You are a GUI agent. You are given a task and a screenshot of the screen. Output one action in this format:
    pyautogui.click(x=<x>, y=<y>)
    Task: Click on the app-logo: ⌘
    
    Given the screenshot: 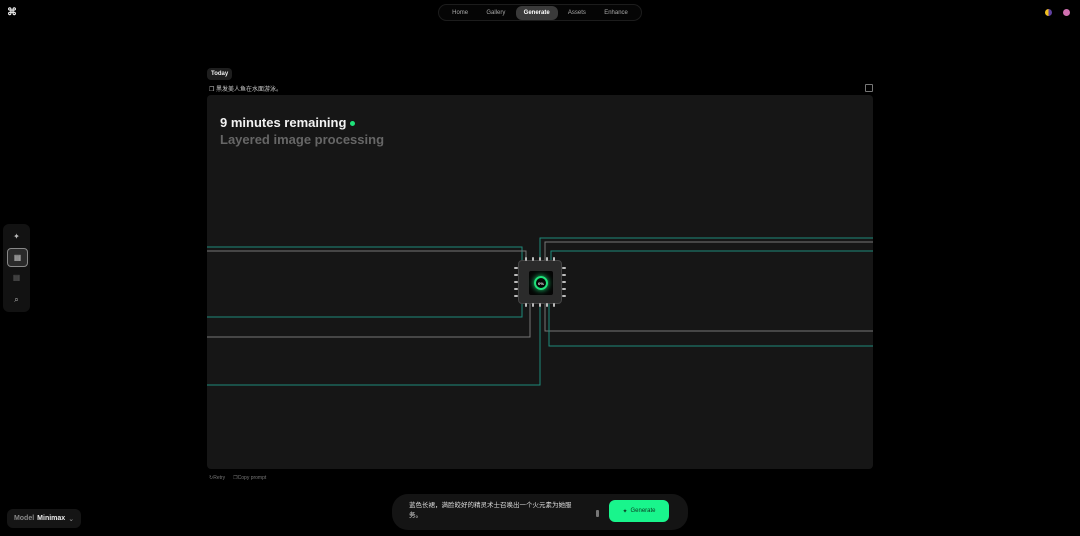 What is the action you would take?
    pyautogui.click(x=12, y=12)
    